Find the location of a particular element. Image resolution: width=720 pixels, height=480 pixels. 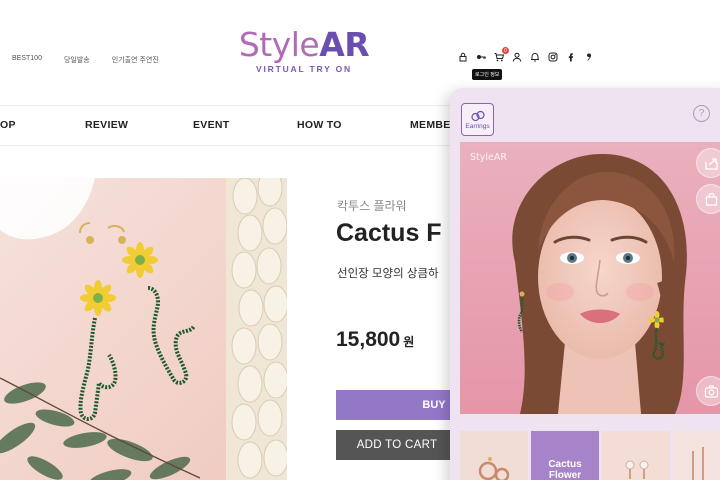

nav-item-shop: OP is located at coordinates (8, 125).